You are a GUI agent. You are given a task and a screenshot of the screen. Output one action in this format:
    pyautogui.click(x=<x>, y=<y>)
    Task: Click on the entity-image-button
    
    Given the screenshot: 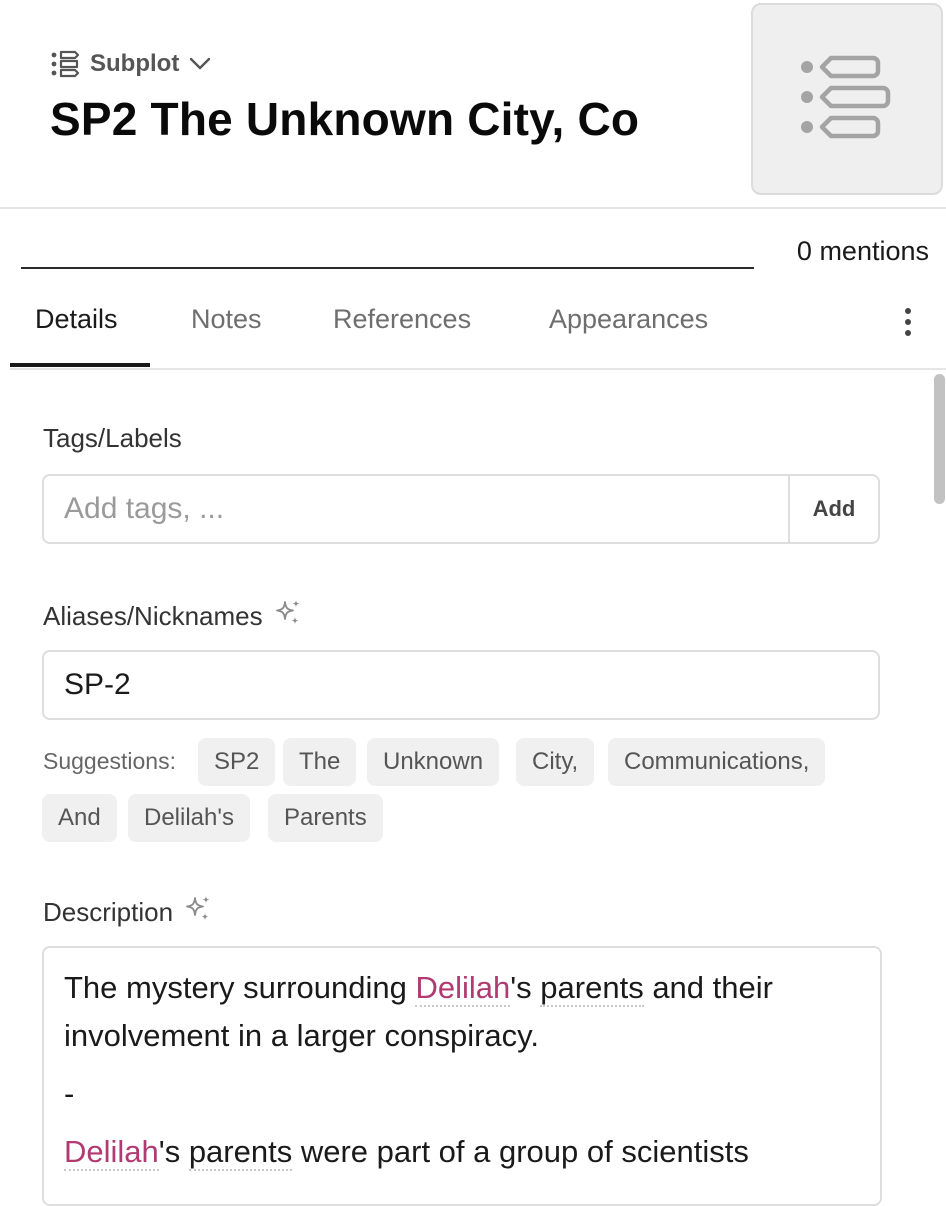 What is the action you would take?
    pyautogui.click(x=847, y=99)
    